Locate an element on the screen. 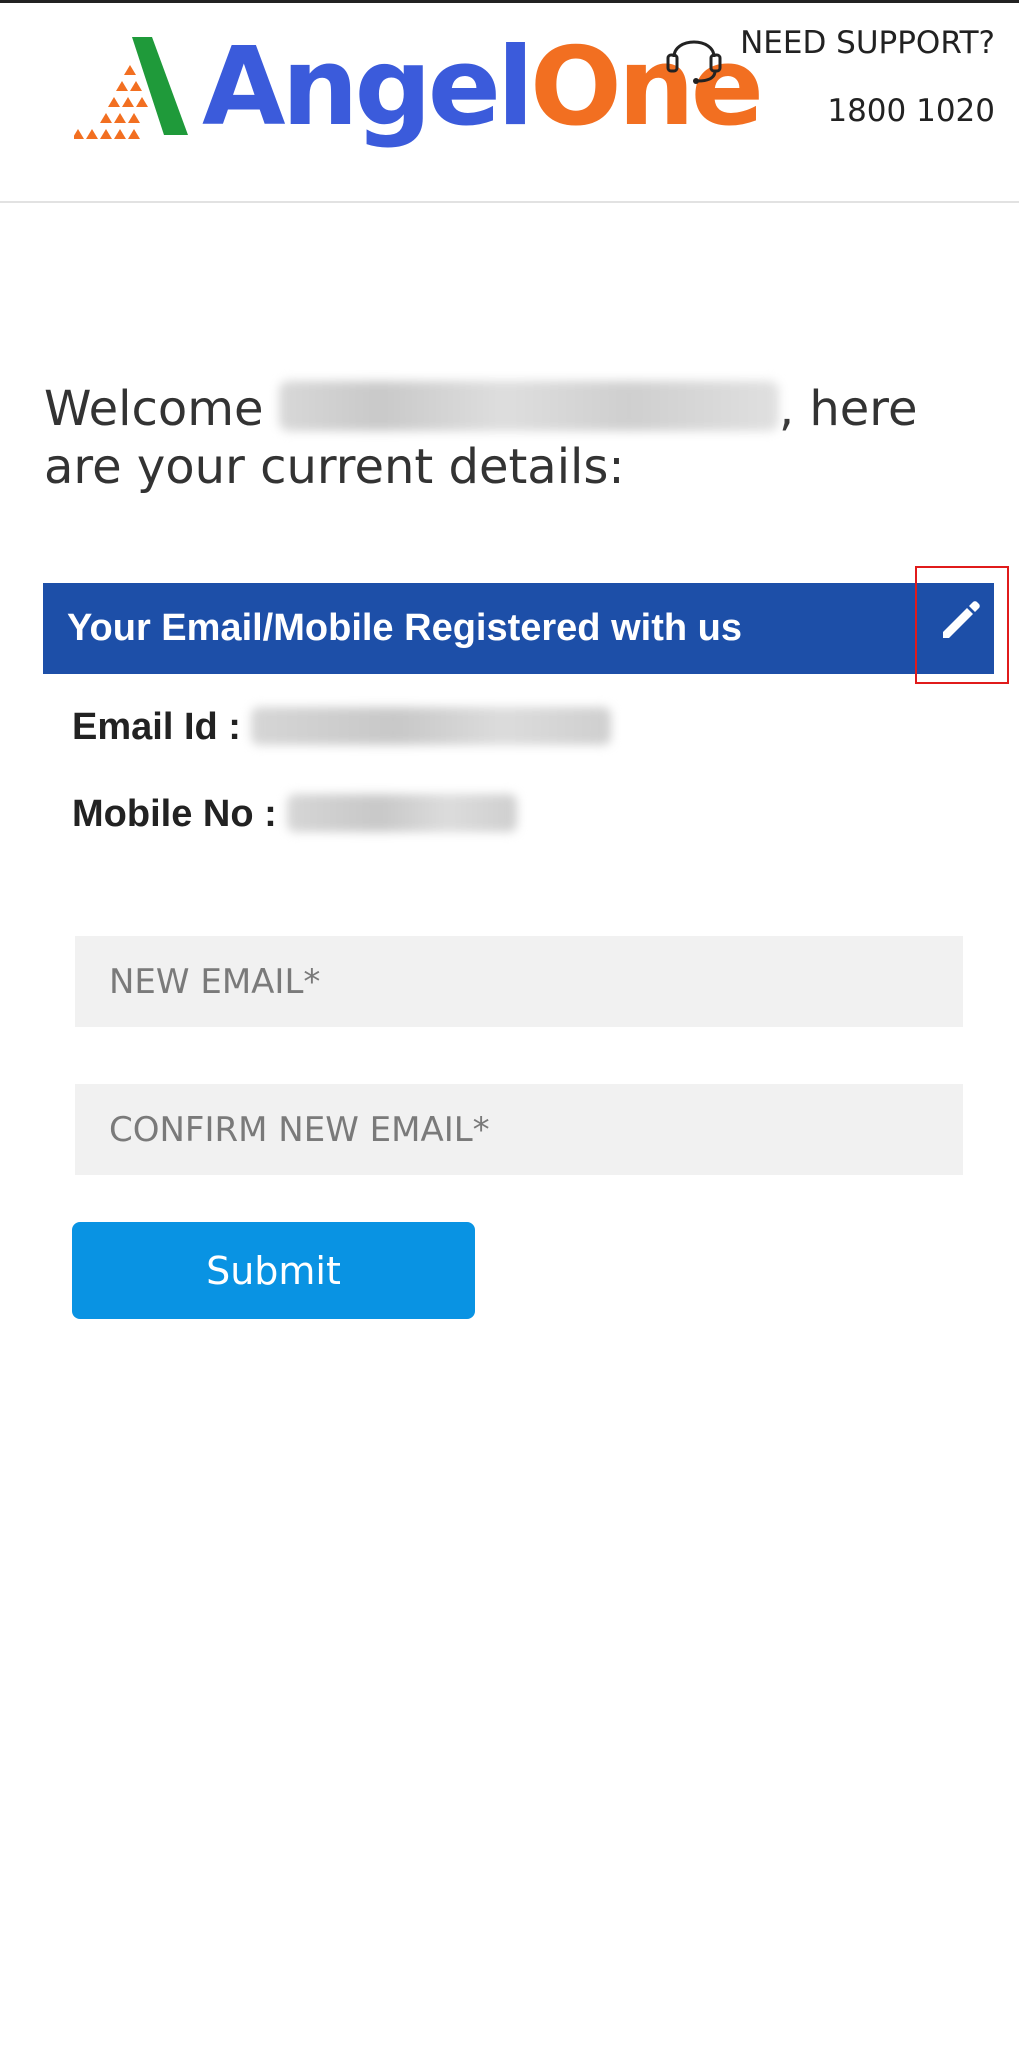  redacted-user-name is located at coordinates (528, 406).